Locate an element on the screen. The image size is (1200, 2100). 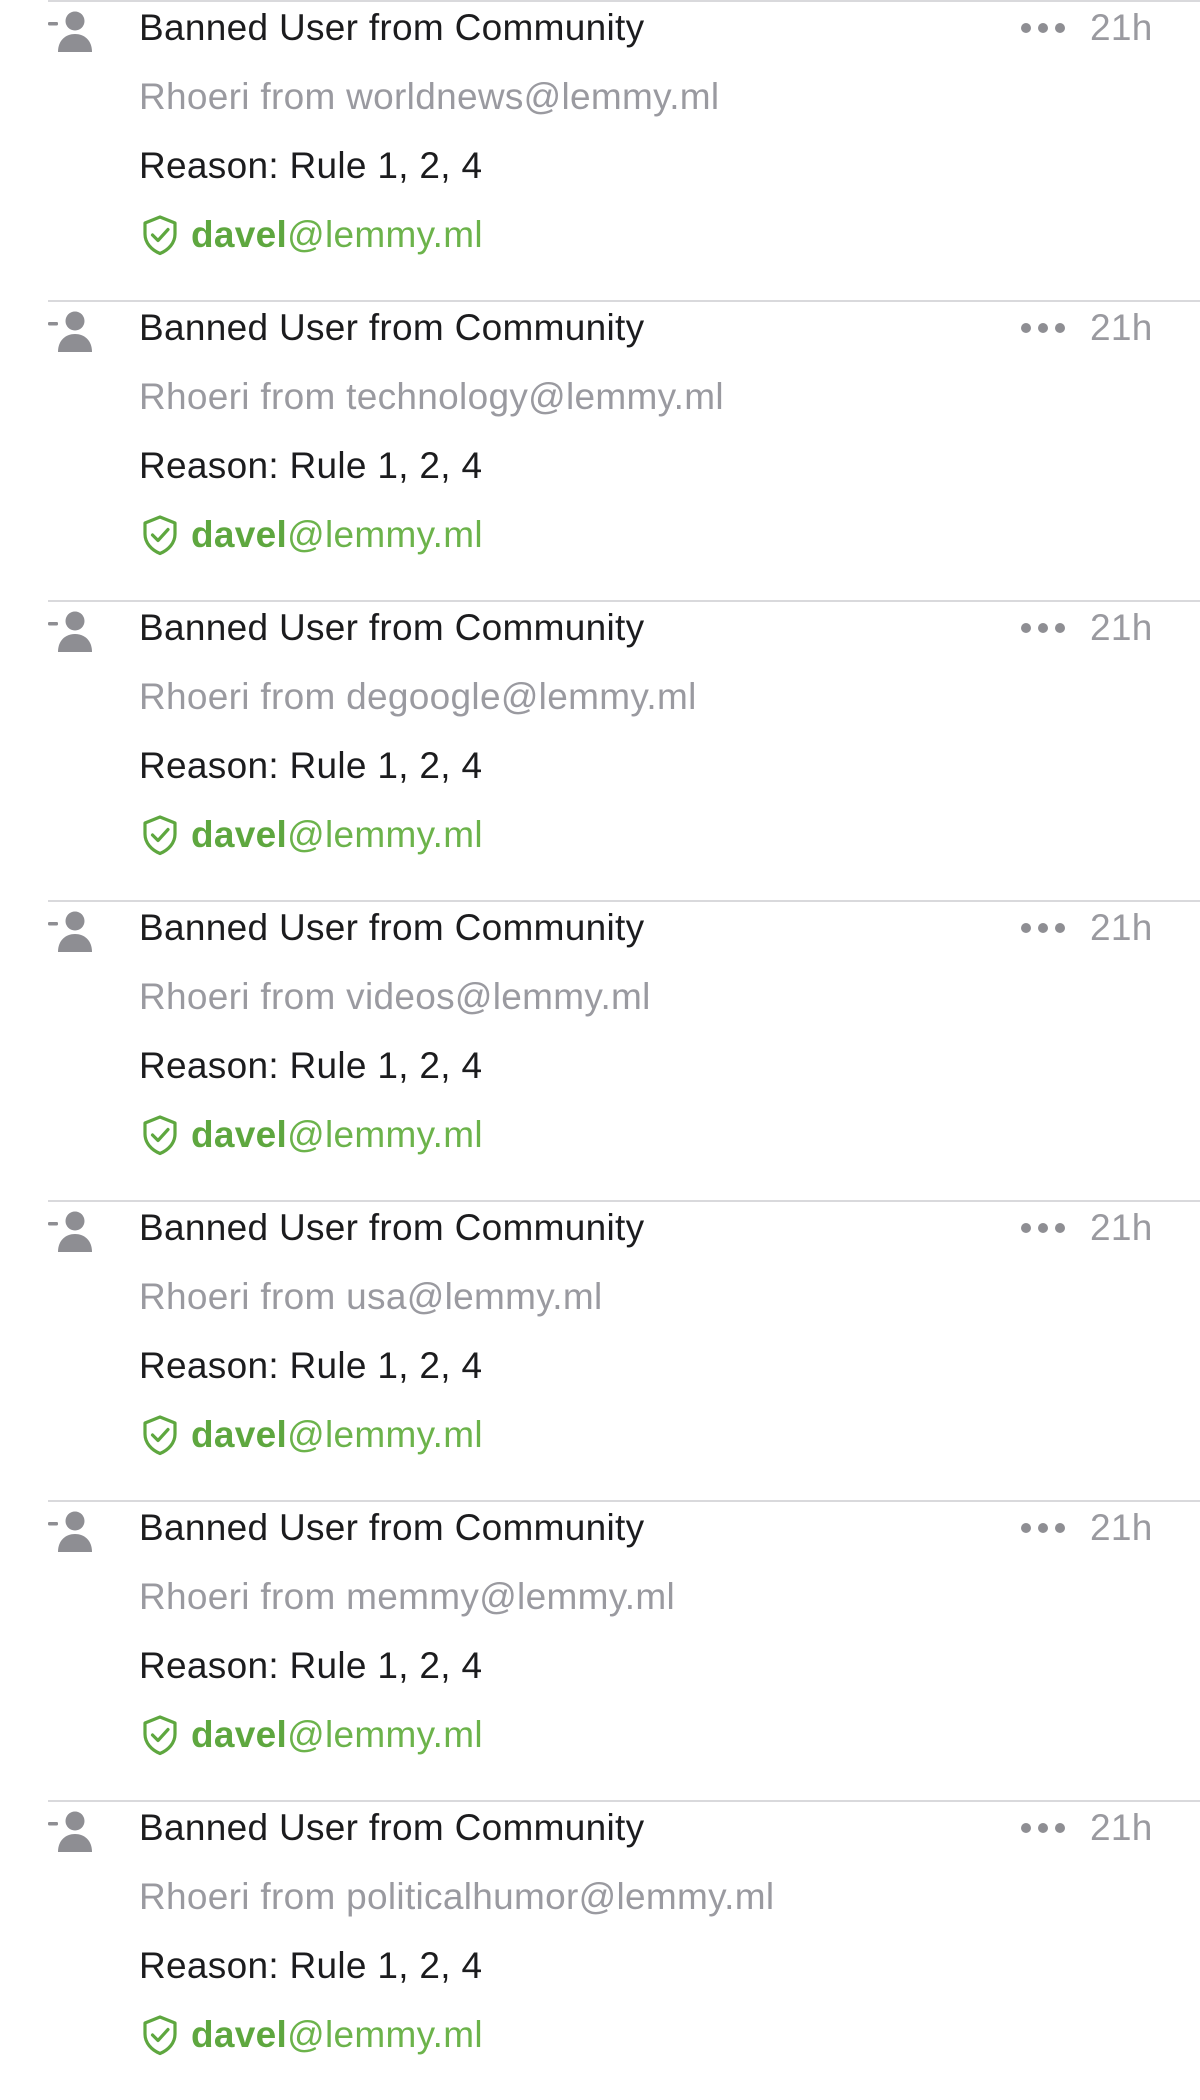
entry-target: Rhoeri from politicalhumor@lemmy.ml is located at coordinates (457, 1896).